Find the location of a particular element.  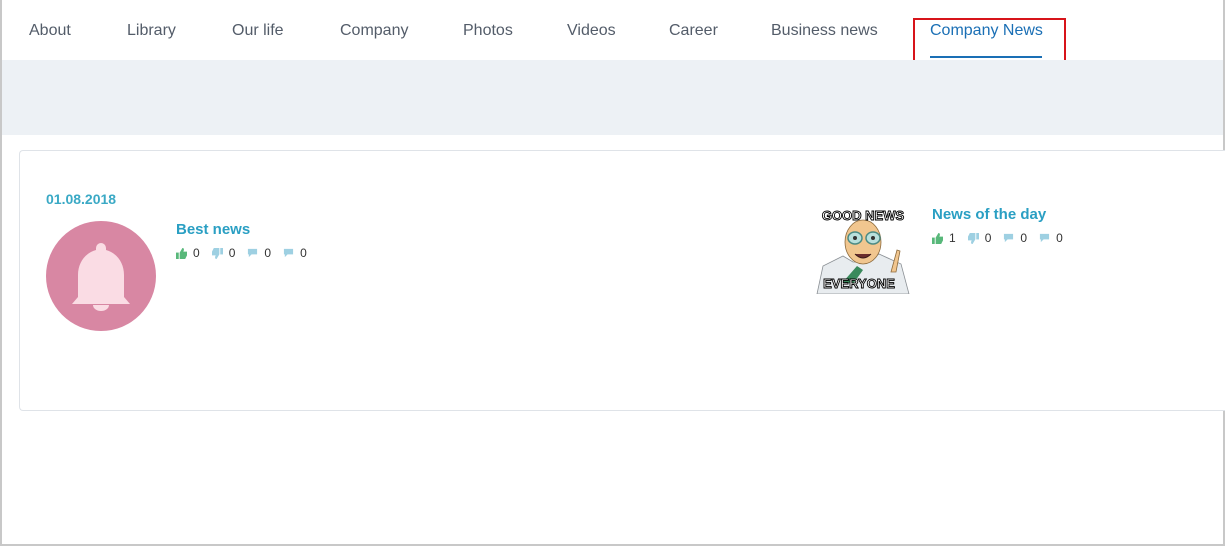

news-avatar is located at coordinates (101, 276).